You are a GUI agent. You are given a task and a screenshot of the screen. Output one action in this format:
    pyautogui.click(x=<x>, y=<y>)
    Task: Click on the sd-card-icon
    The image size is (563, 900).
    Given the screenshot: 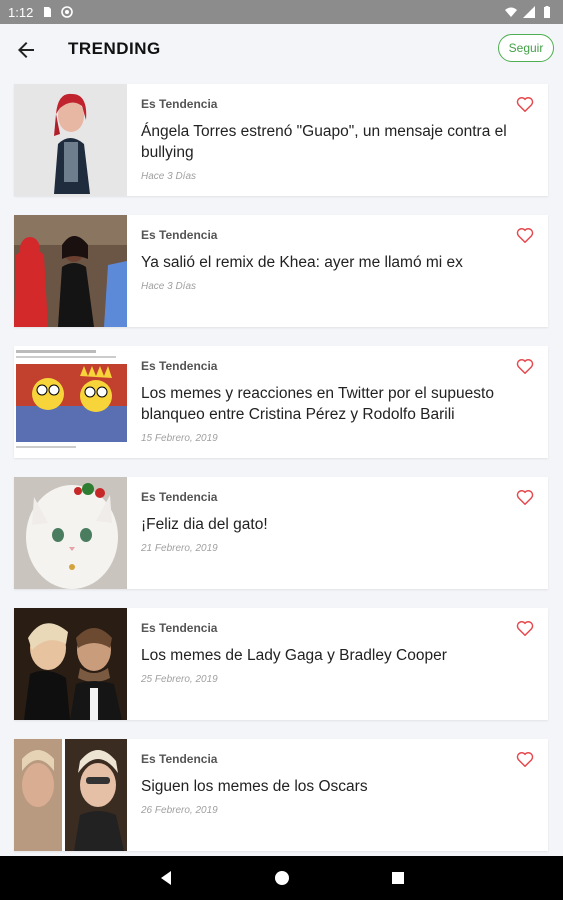 What is the action you would take?
    pyautogui.click(x=48, y=12)
    